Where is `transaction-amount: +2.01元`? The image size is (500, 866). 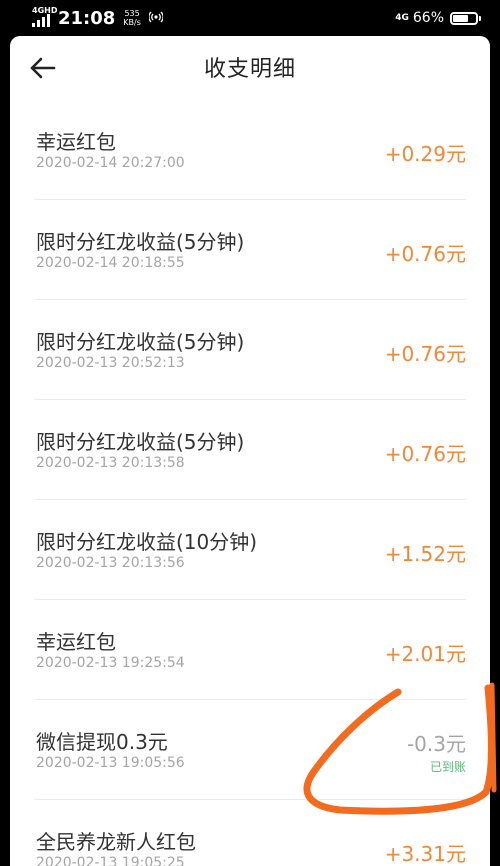 transaction-amount: +2.01元 is located at coordinates (425, 654).